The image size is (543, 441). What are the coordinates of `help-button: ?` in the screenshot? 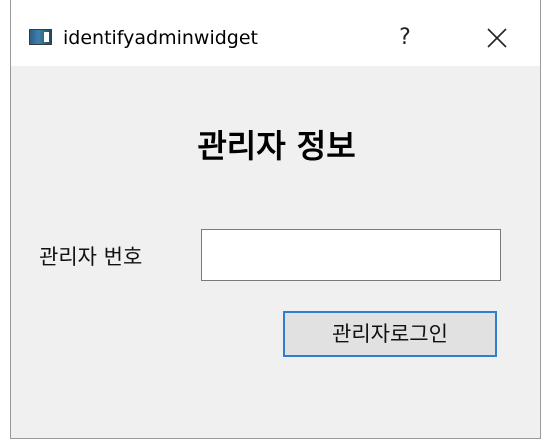 It's located at (405, 38).